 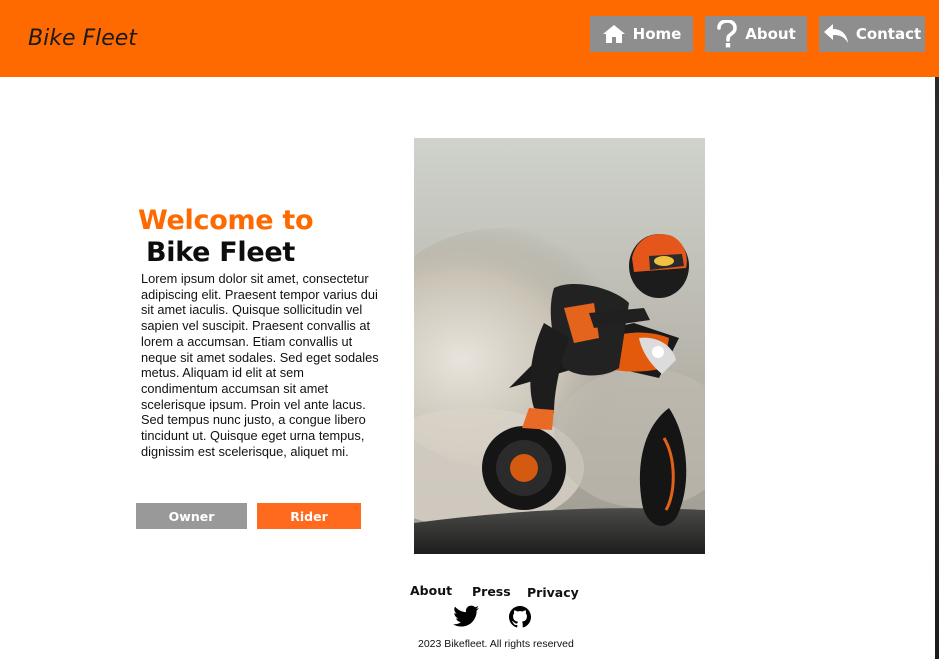 I want to click on footer-about-link: About, so click(x=431, y=590).